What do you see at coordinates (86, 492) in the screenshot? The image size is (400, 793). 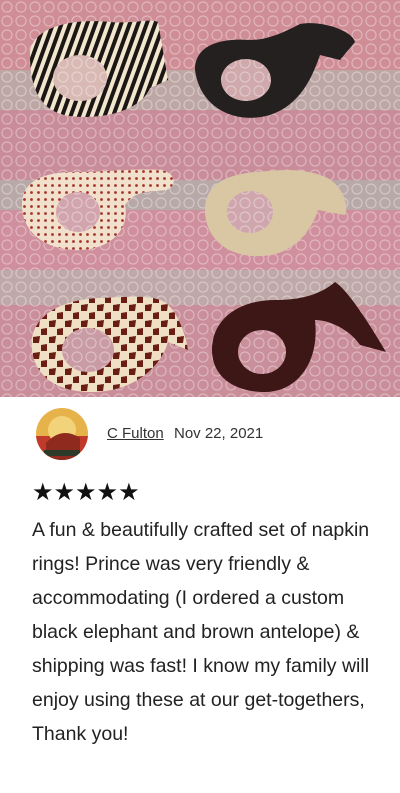 I see `star-rating-icons: ★★★★★` at bounding box center [86, 492].